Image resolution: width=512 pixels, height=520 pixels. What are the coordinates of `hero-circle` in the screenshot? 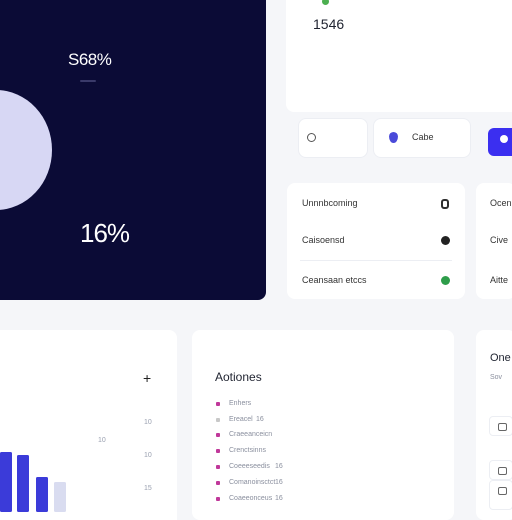 It's located at (26, 150).